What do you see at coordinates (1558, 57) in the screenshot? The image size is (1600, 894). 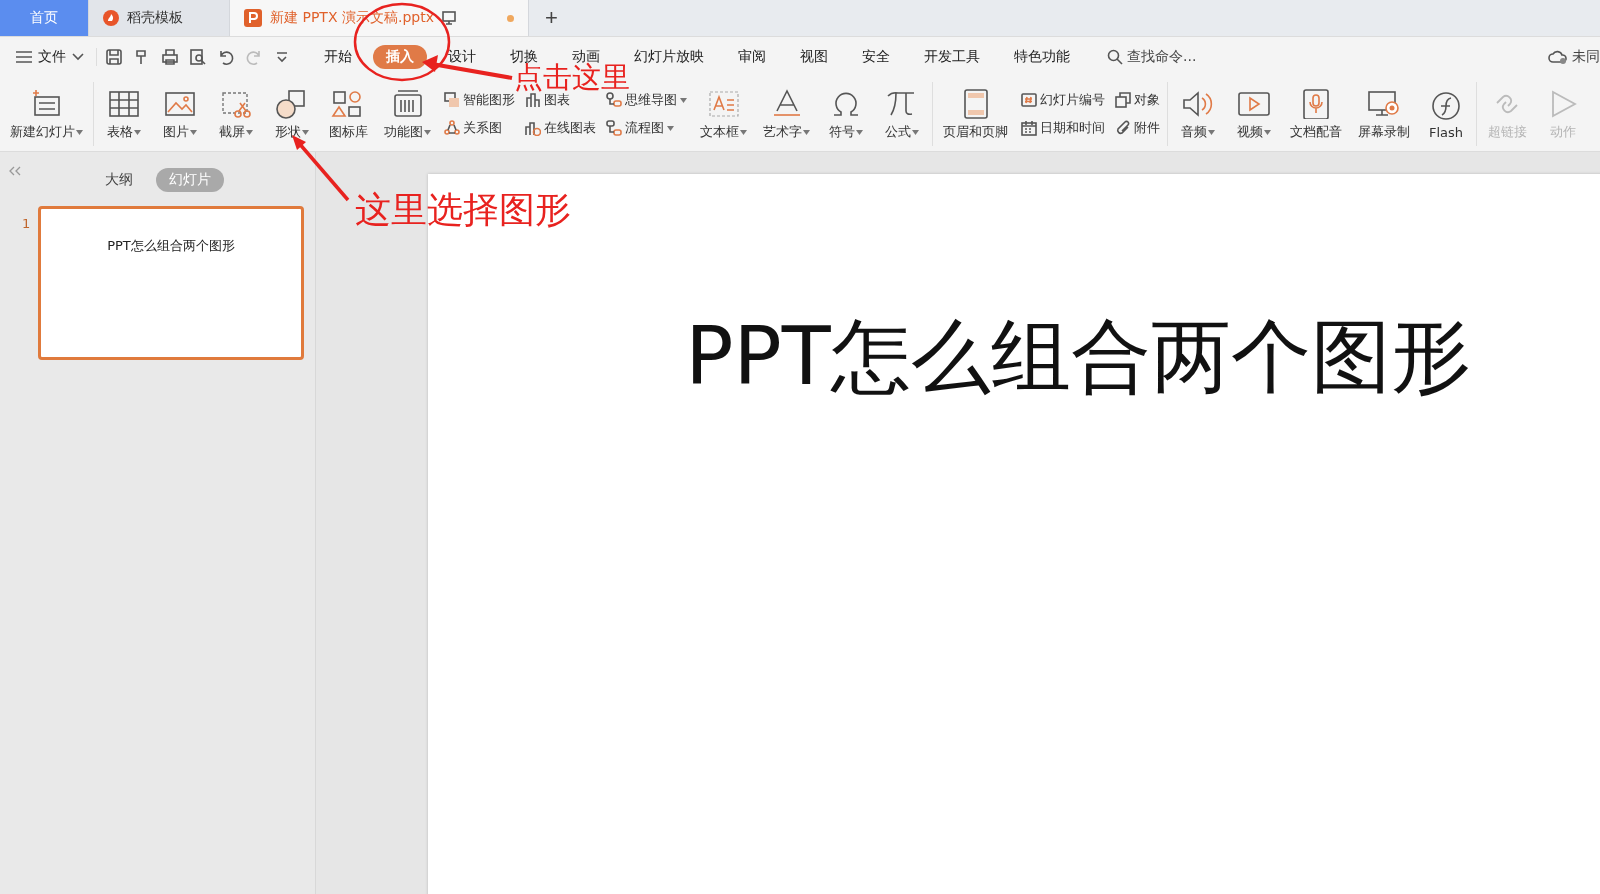 I see `cloud-icon` at bounding box center [1558, 57].